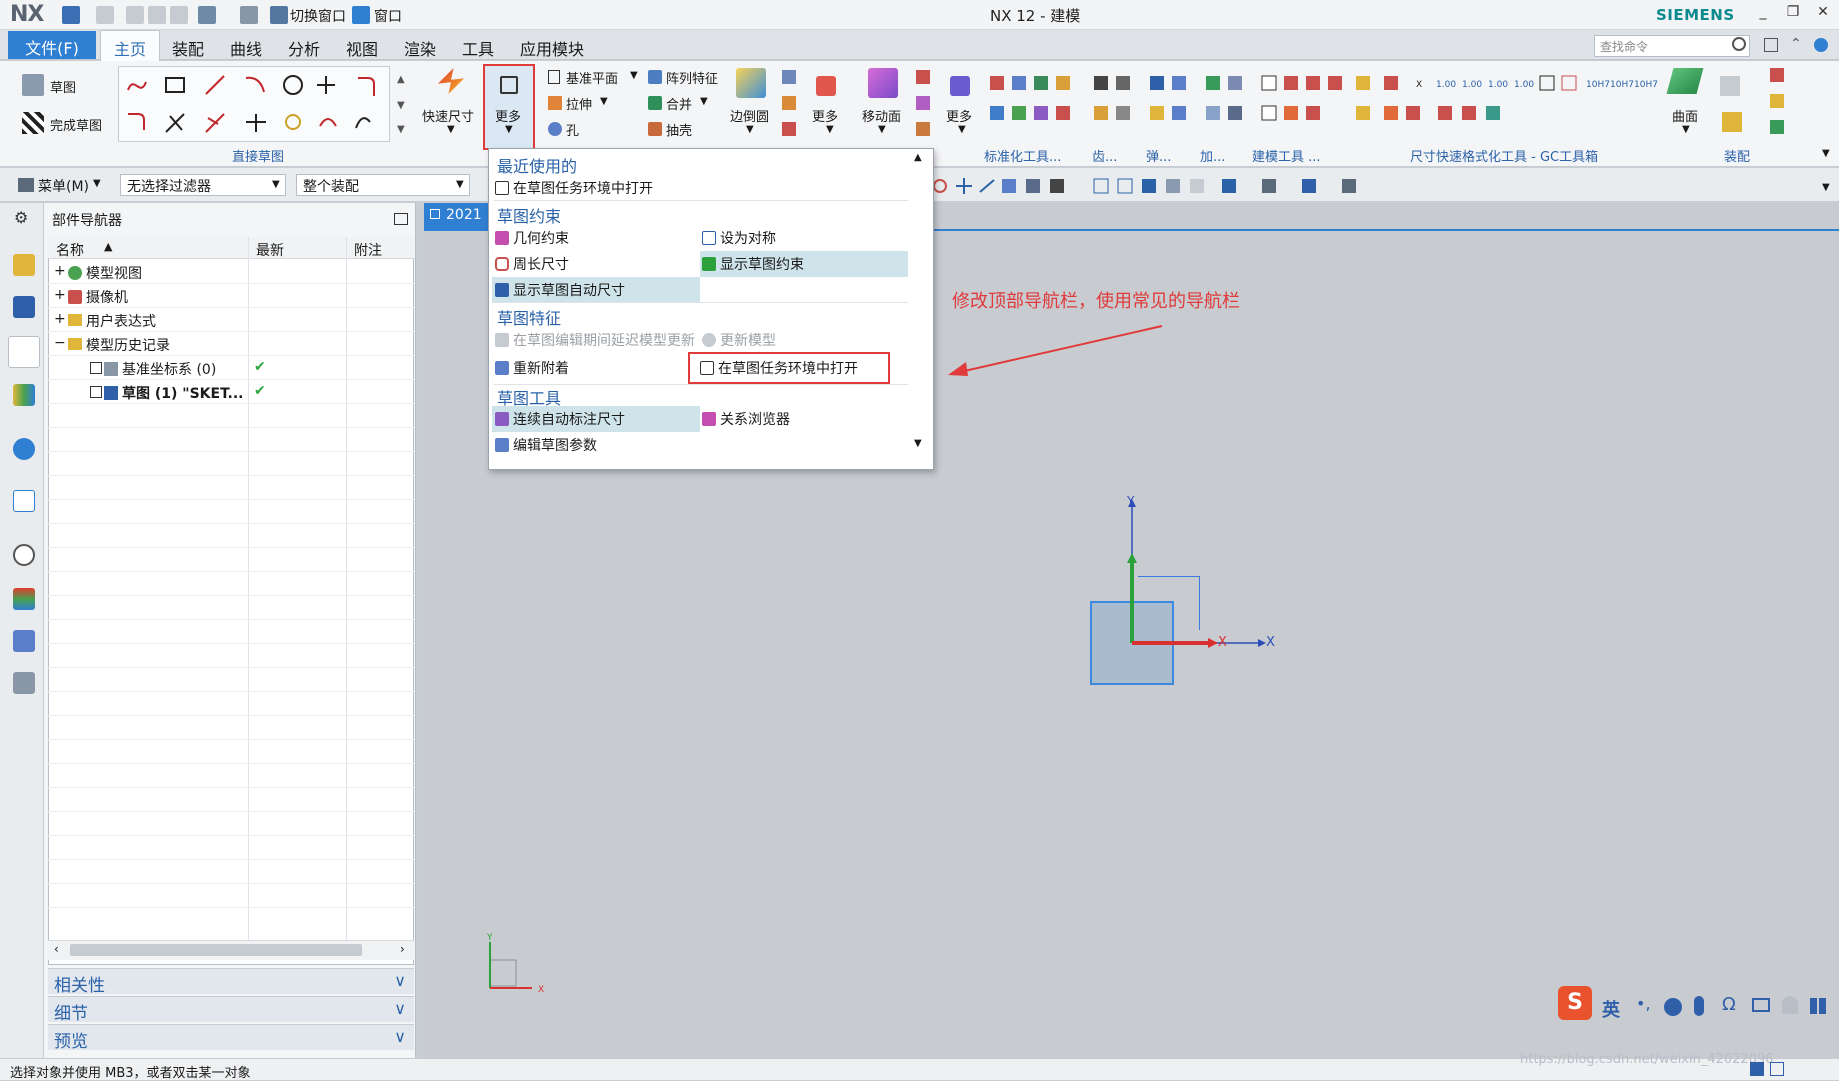 The width and height of the screenshot is (1839, 1081). I want to click on save-icon, so click(71, 15).